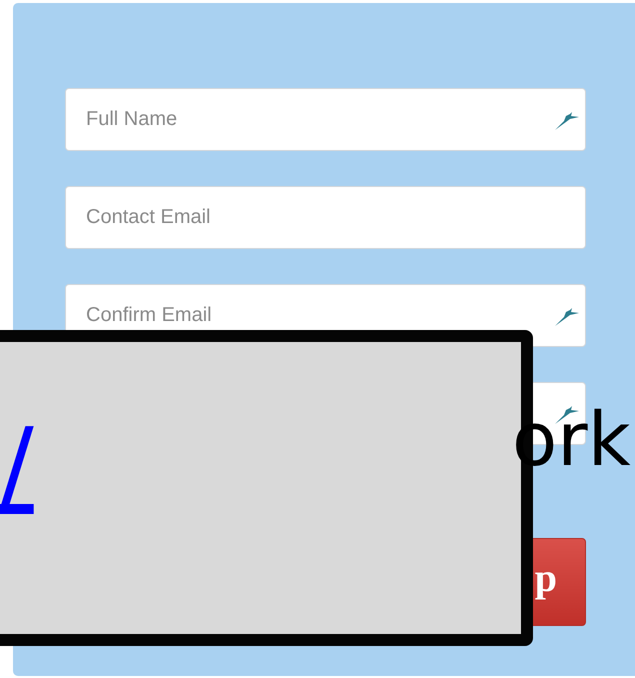  What do you see at coordinates (325, 217) in the screenshot?
I see `input-field: Contact Email` at bounding box center [325, 217].